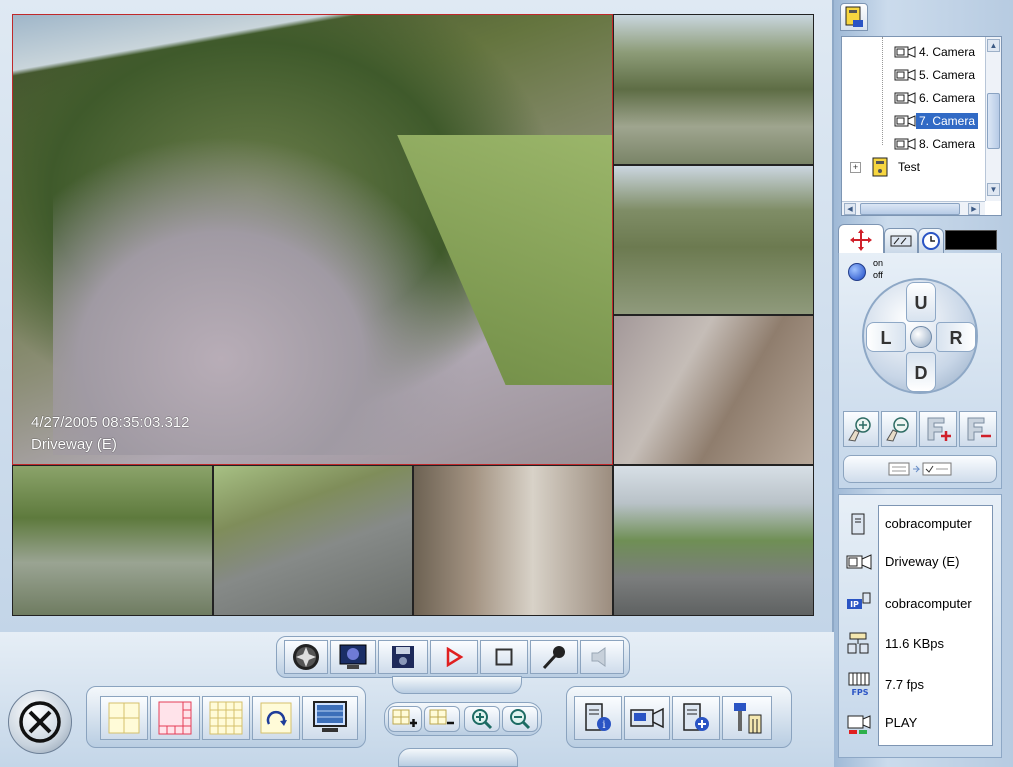  Describe the element at coordinates (931, 241) in the screenshot. I see `tab-schedule` at that location.